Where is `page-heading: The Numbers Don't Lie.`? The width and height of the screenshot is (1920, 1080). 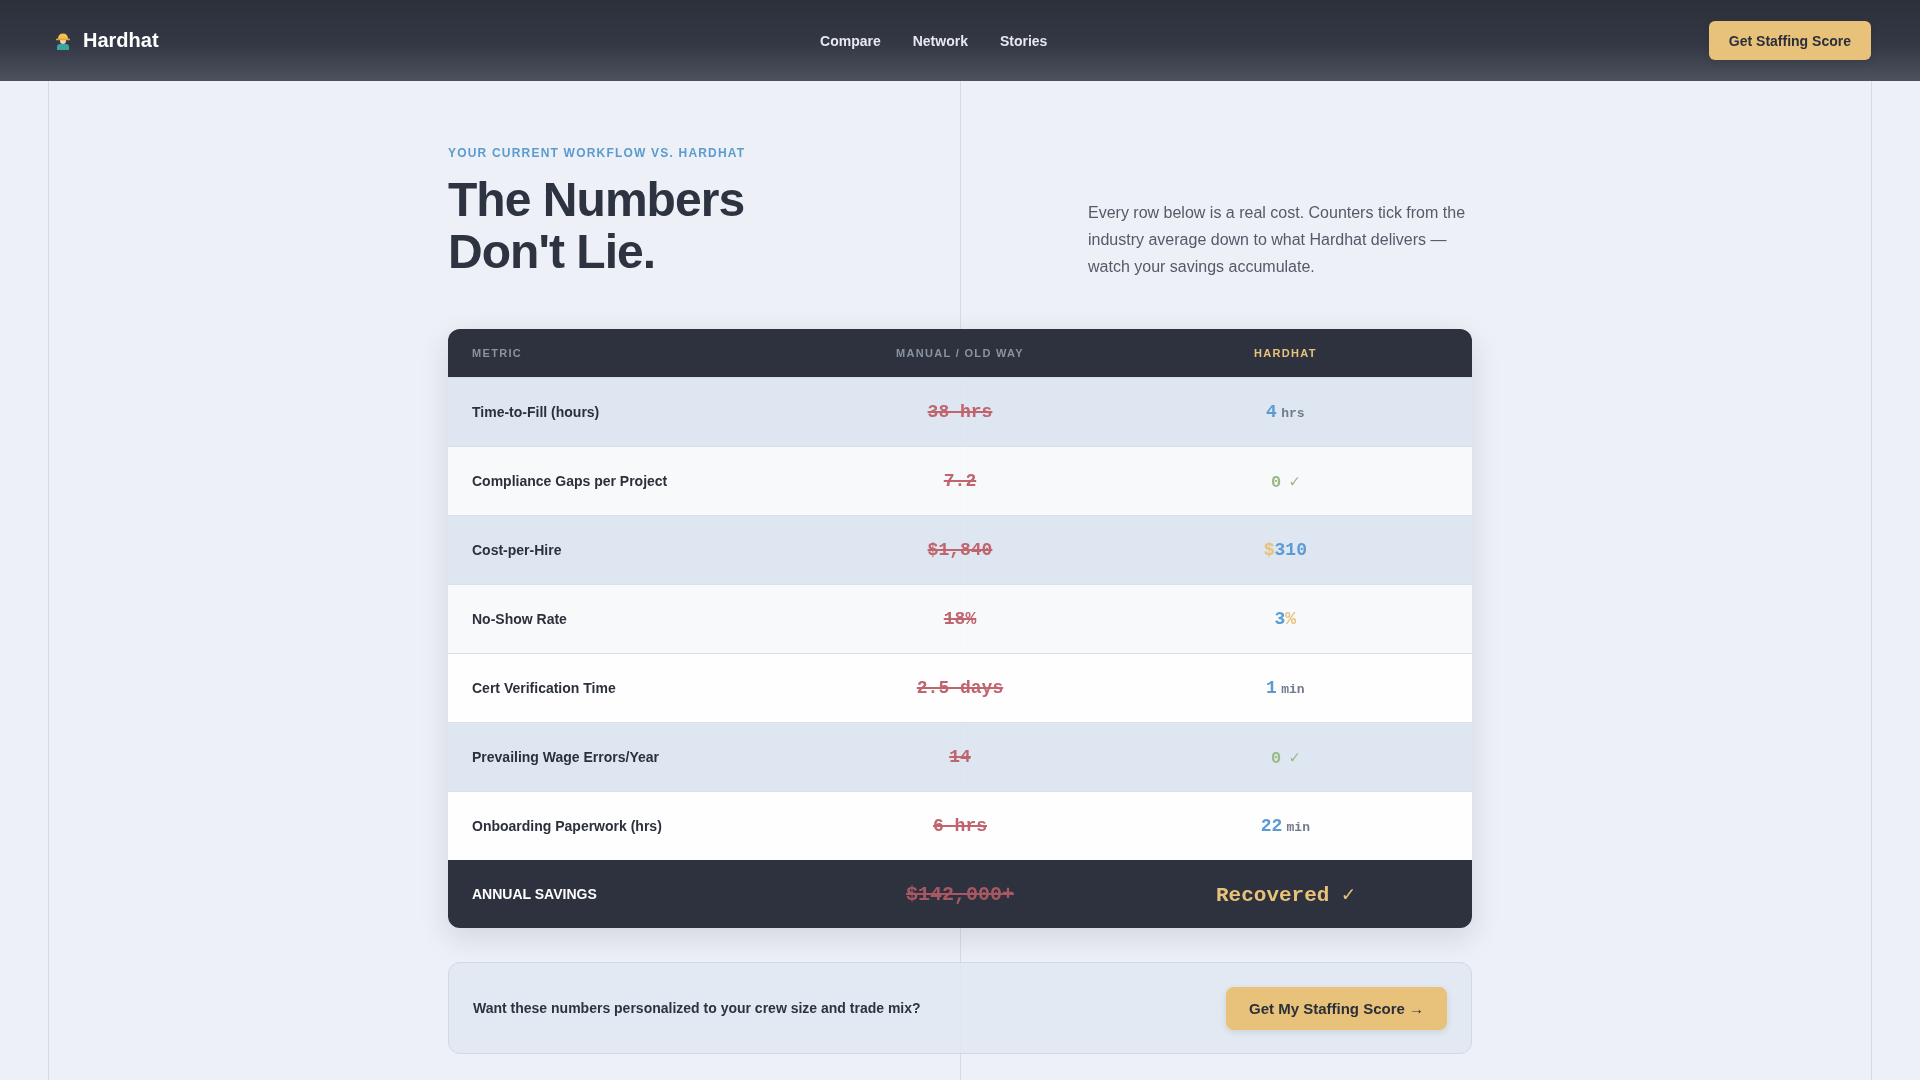
page-heading: The Numbers Don't Lie. is located at coordinates (597, 226).